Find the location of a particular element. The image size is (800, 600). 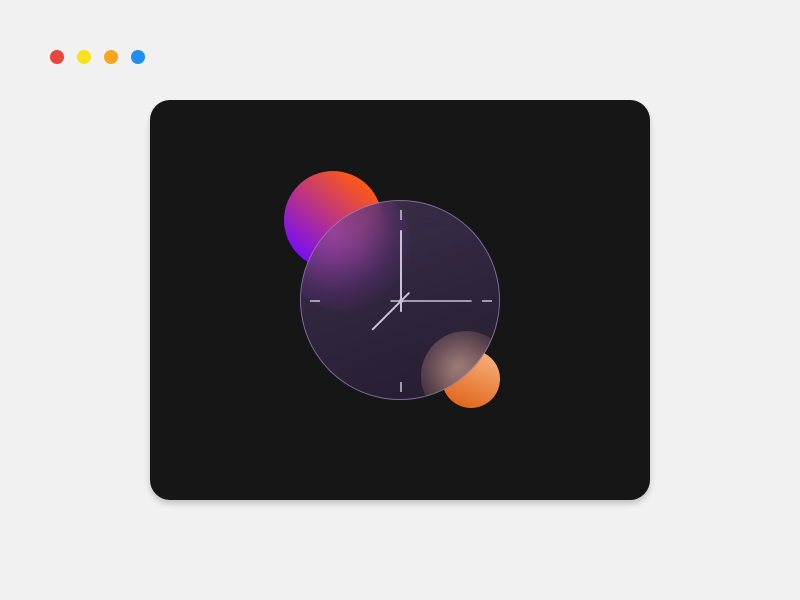

glass-clock-face is located at coordinates (400, 300).